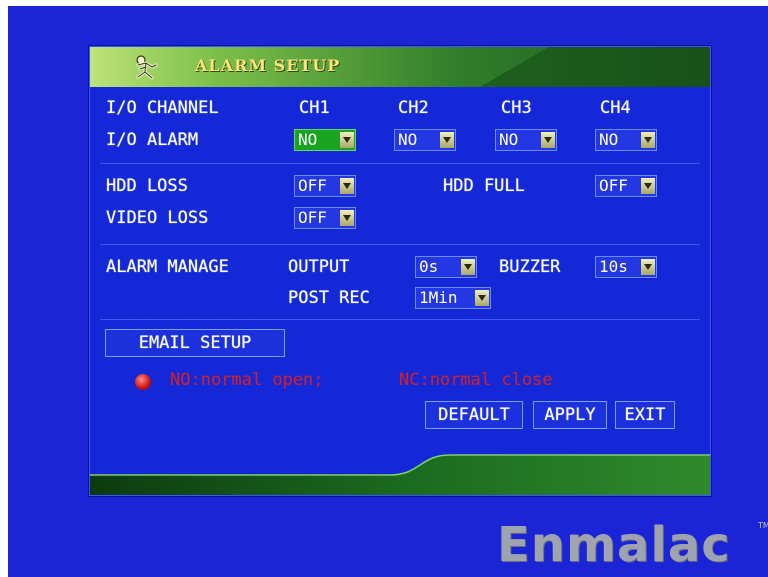 The width and height of the screenshot is (768, 577). I want to click on hdd-full-value: OFF, so click(613, 185).